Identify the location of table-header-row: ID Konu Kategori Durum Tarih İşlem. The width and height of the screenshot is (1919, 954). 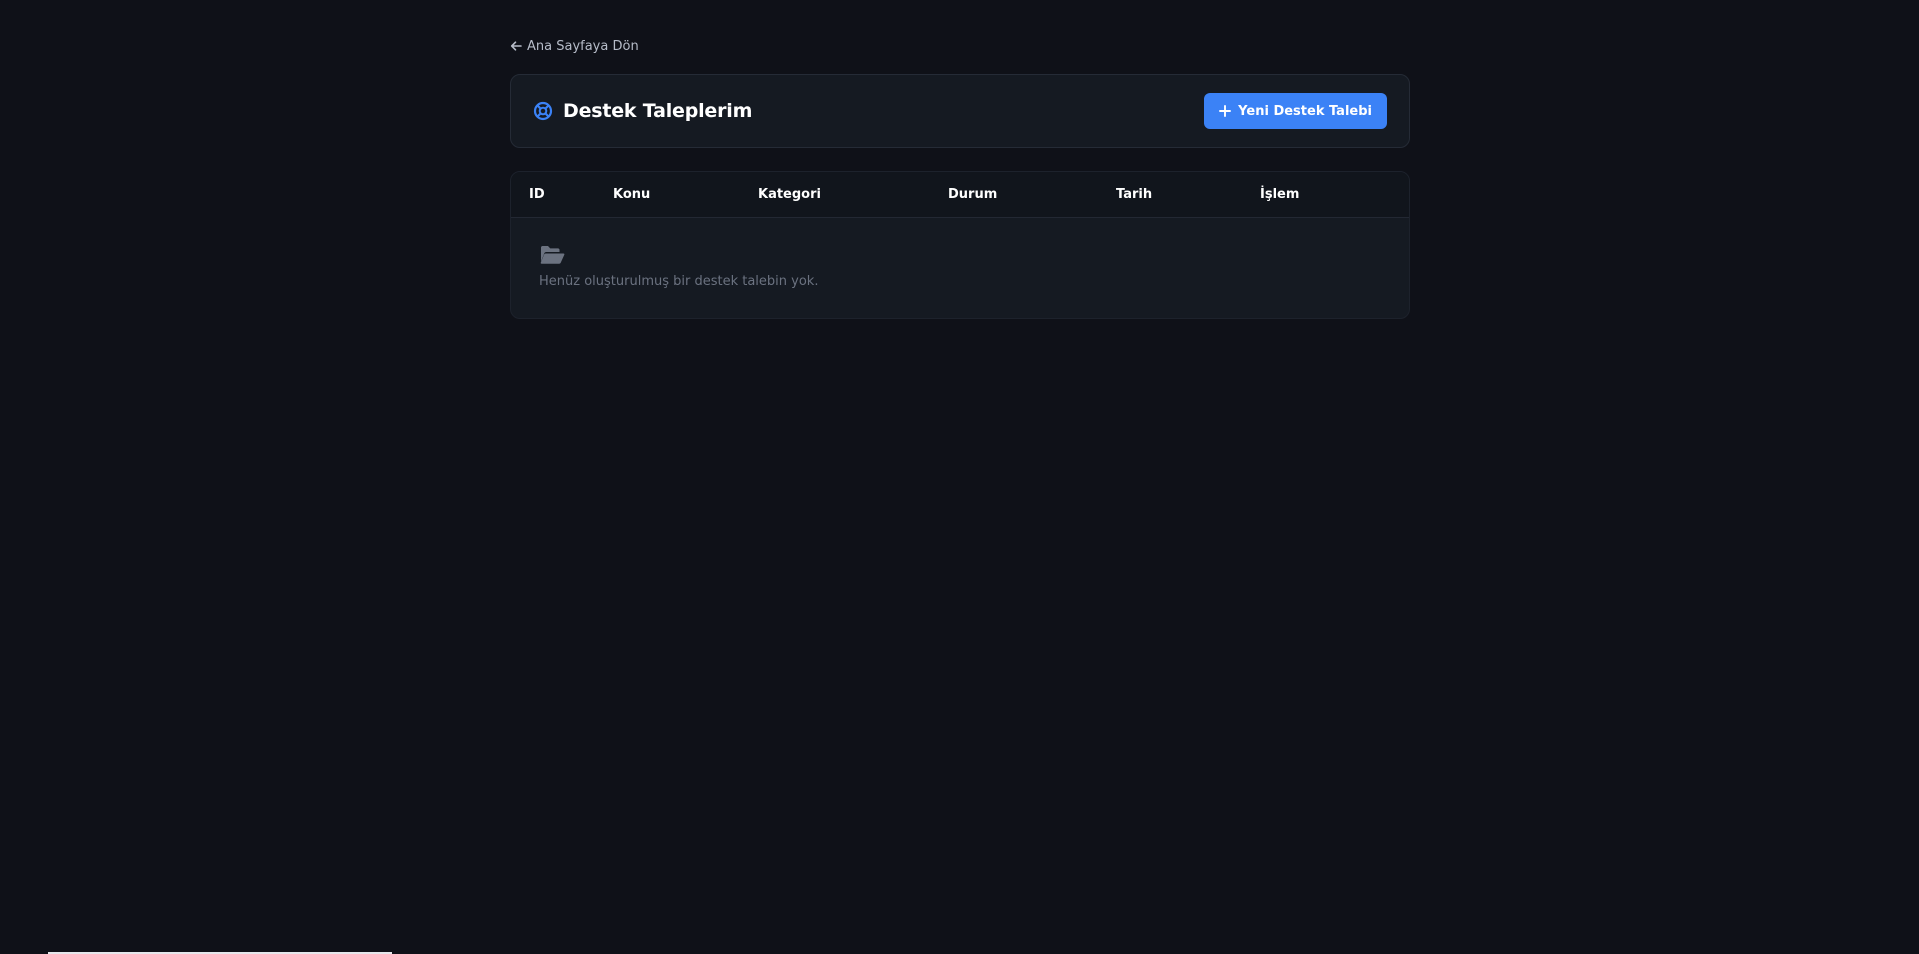
(960, 195).